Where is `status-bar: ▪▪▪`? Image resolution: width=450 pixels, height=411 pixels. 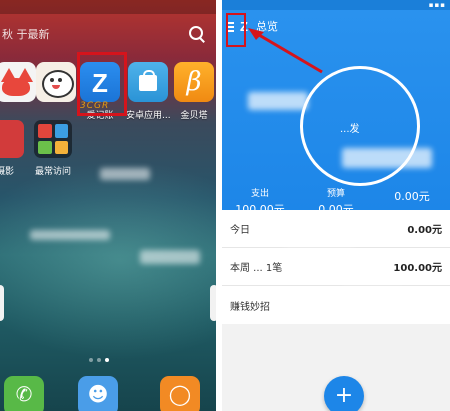
status-bar: ▪▪▪ is located at coordinates (336, 5).